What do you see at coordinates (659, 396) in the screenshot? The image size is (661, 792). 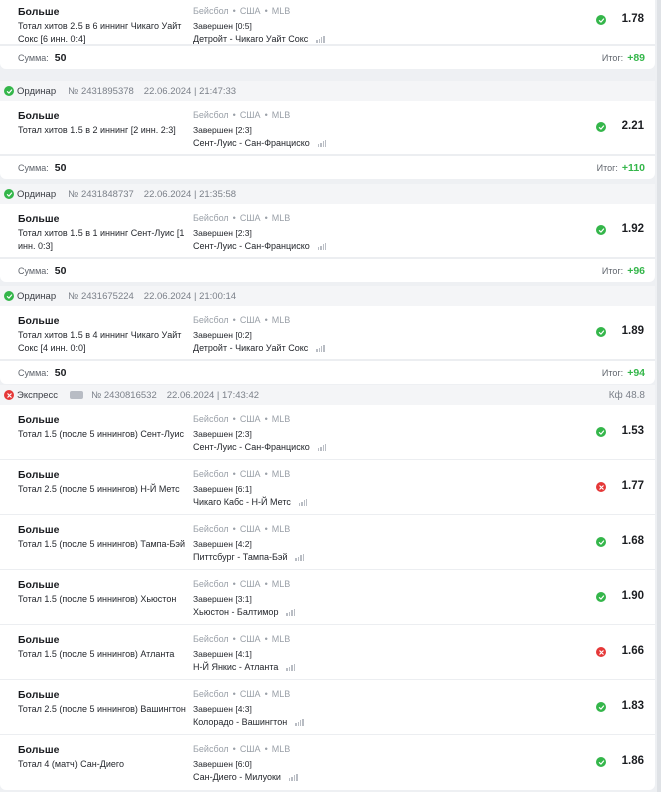 I see `scrollbar-track` at bounding box center [659, 396].